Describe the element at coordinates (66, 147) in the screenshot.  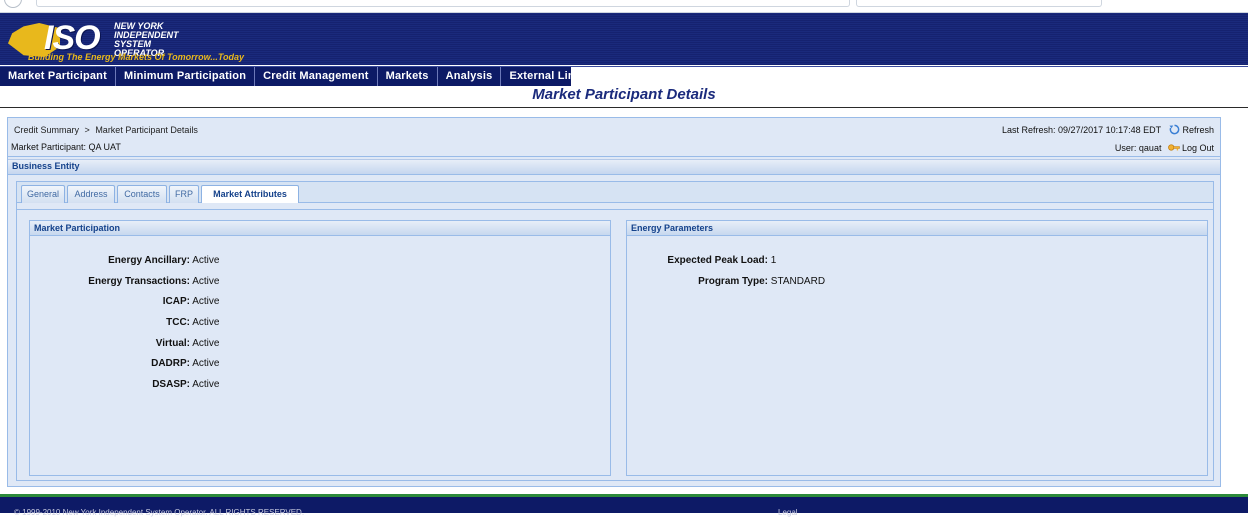
I see `market-participant-label: Market Participant: QA UAT` at that location.